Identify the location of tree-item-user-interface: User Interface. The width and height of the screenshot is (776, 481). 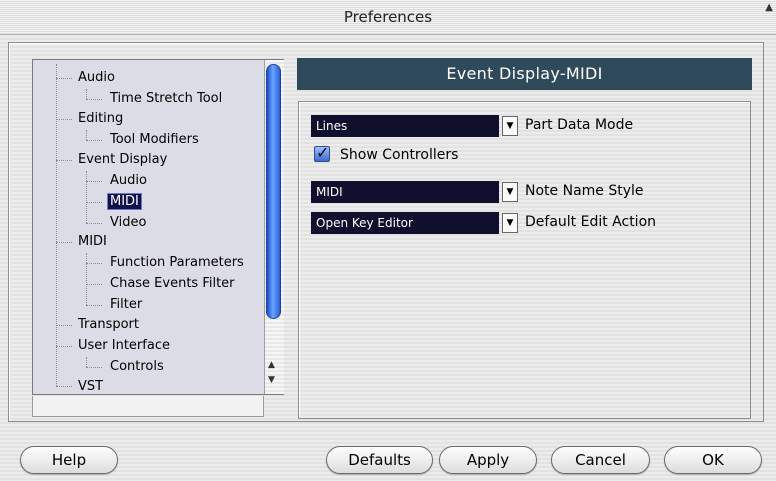
(124, 346).